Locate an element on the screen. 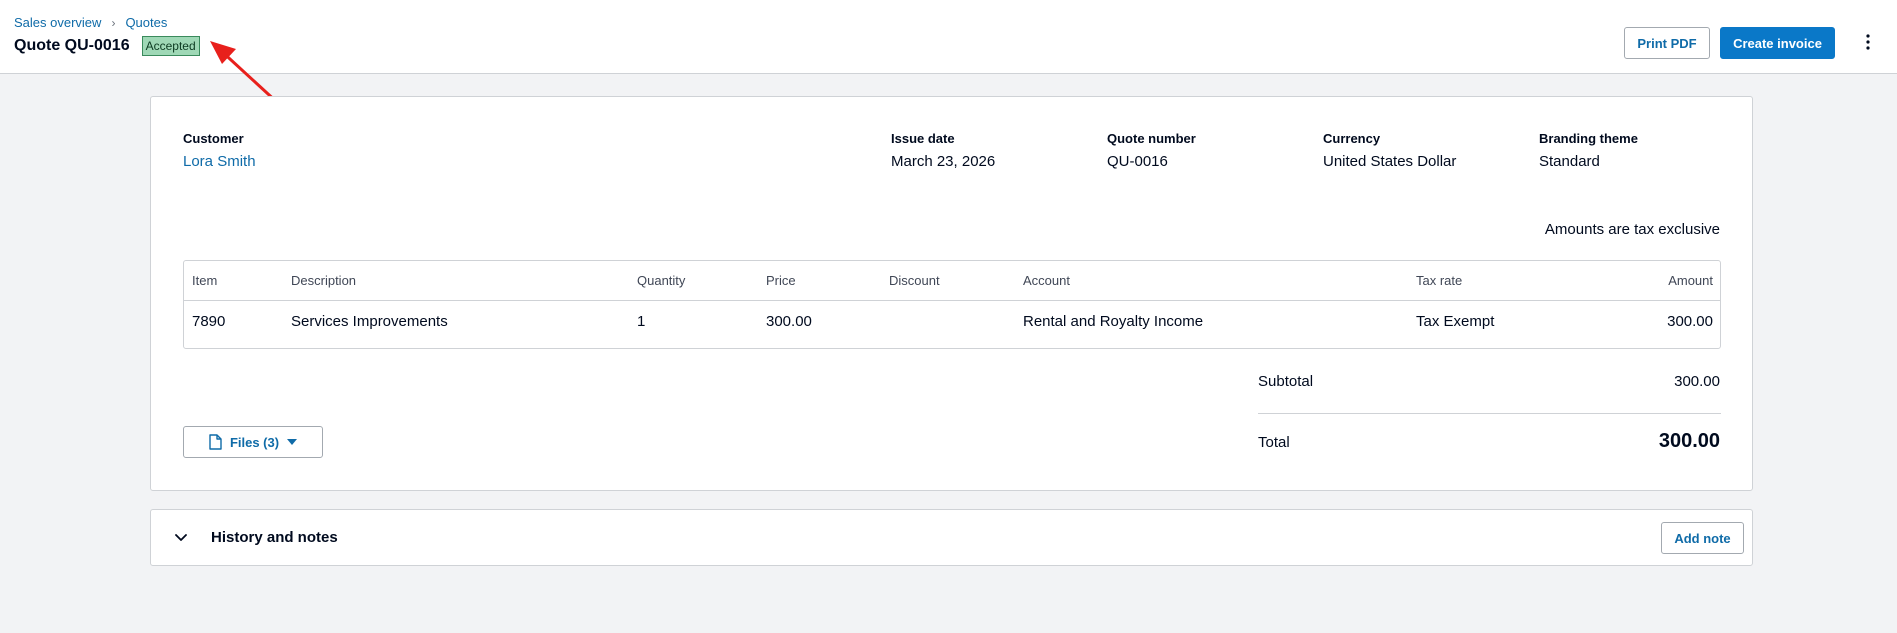 Image resolution: width=1897 pixels, height=633 pixels. more-options-icon is located at coordinates (1868, 42).